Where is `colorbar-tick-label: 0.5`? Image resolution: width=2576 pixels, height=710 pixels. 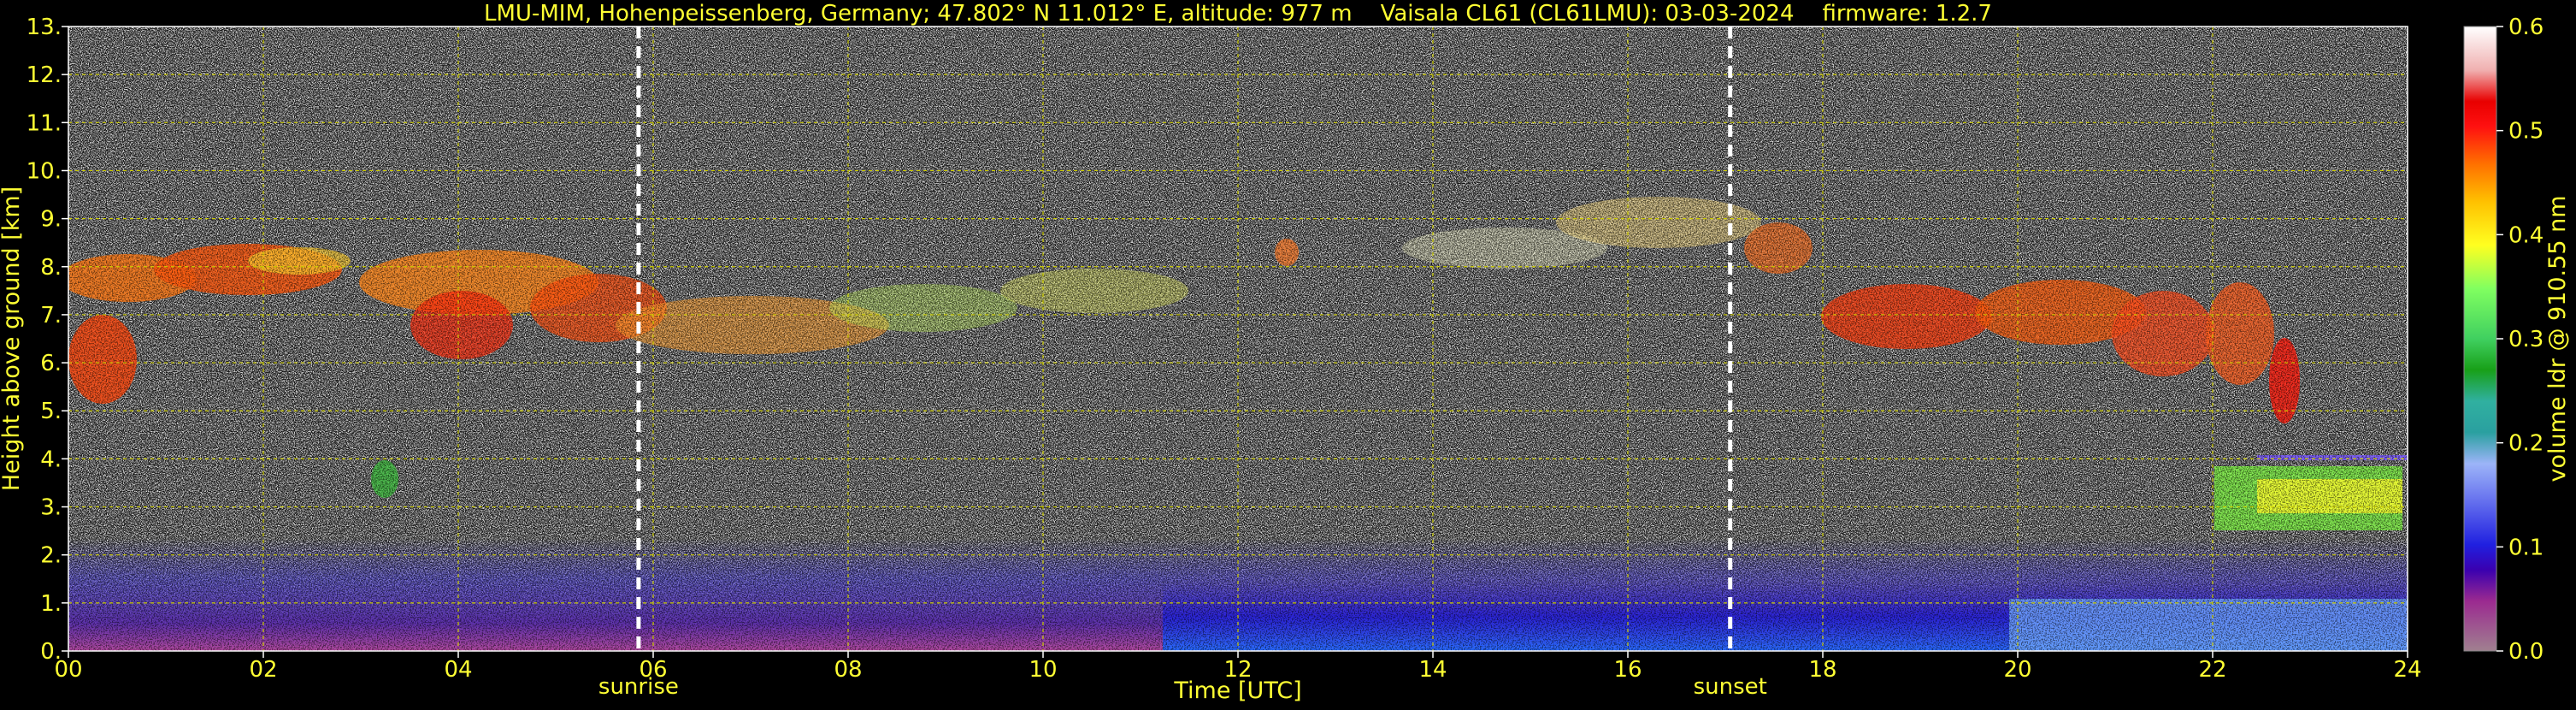
colorbar-tick-label: 0.5 is located at coordinates (2526, 132).